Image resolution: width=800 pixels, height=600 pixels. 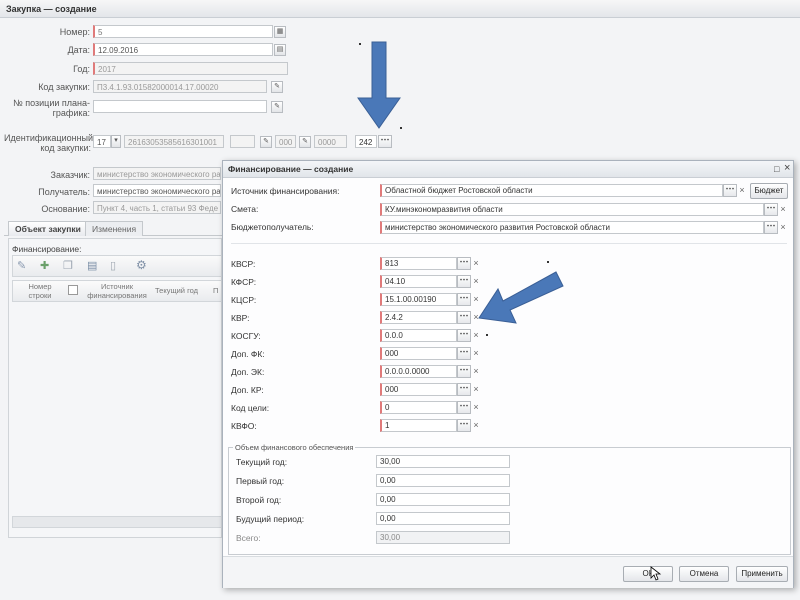 What do you see at coordinates (762, 574) in the screenshot?
I see `apply-button: Применить` at bounding box center [762, 574].